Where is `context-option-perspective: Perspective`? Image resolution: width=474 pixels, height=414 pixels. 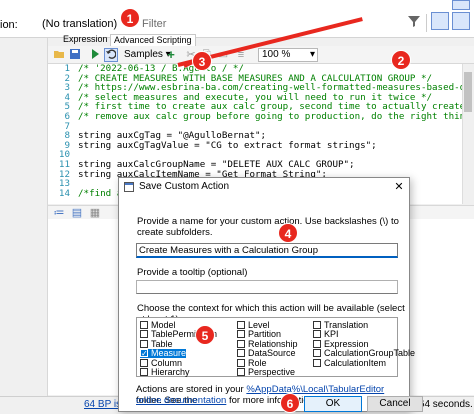
context-option-perspective: Perspective is located at coordinates (266, 372).